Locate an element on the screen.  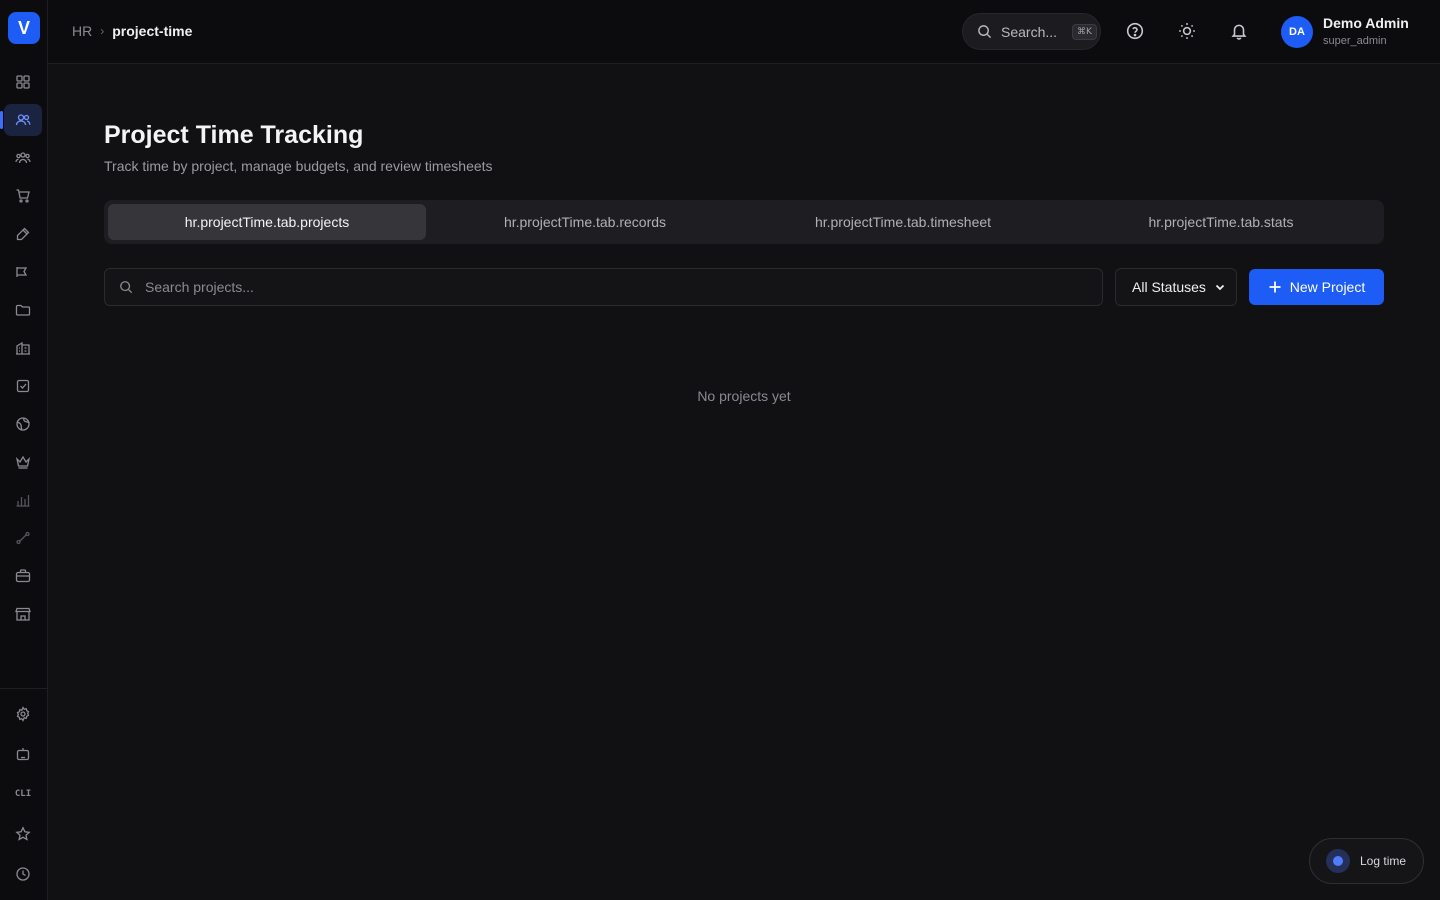
sidebar-item-premium is located at coordinates (23, 462).